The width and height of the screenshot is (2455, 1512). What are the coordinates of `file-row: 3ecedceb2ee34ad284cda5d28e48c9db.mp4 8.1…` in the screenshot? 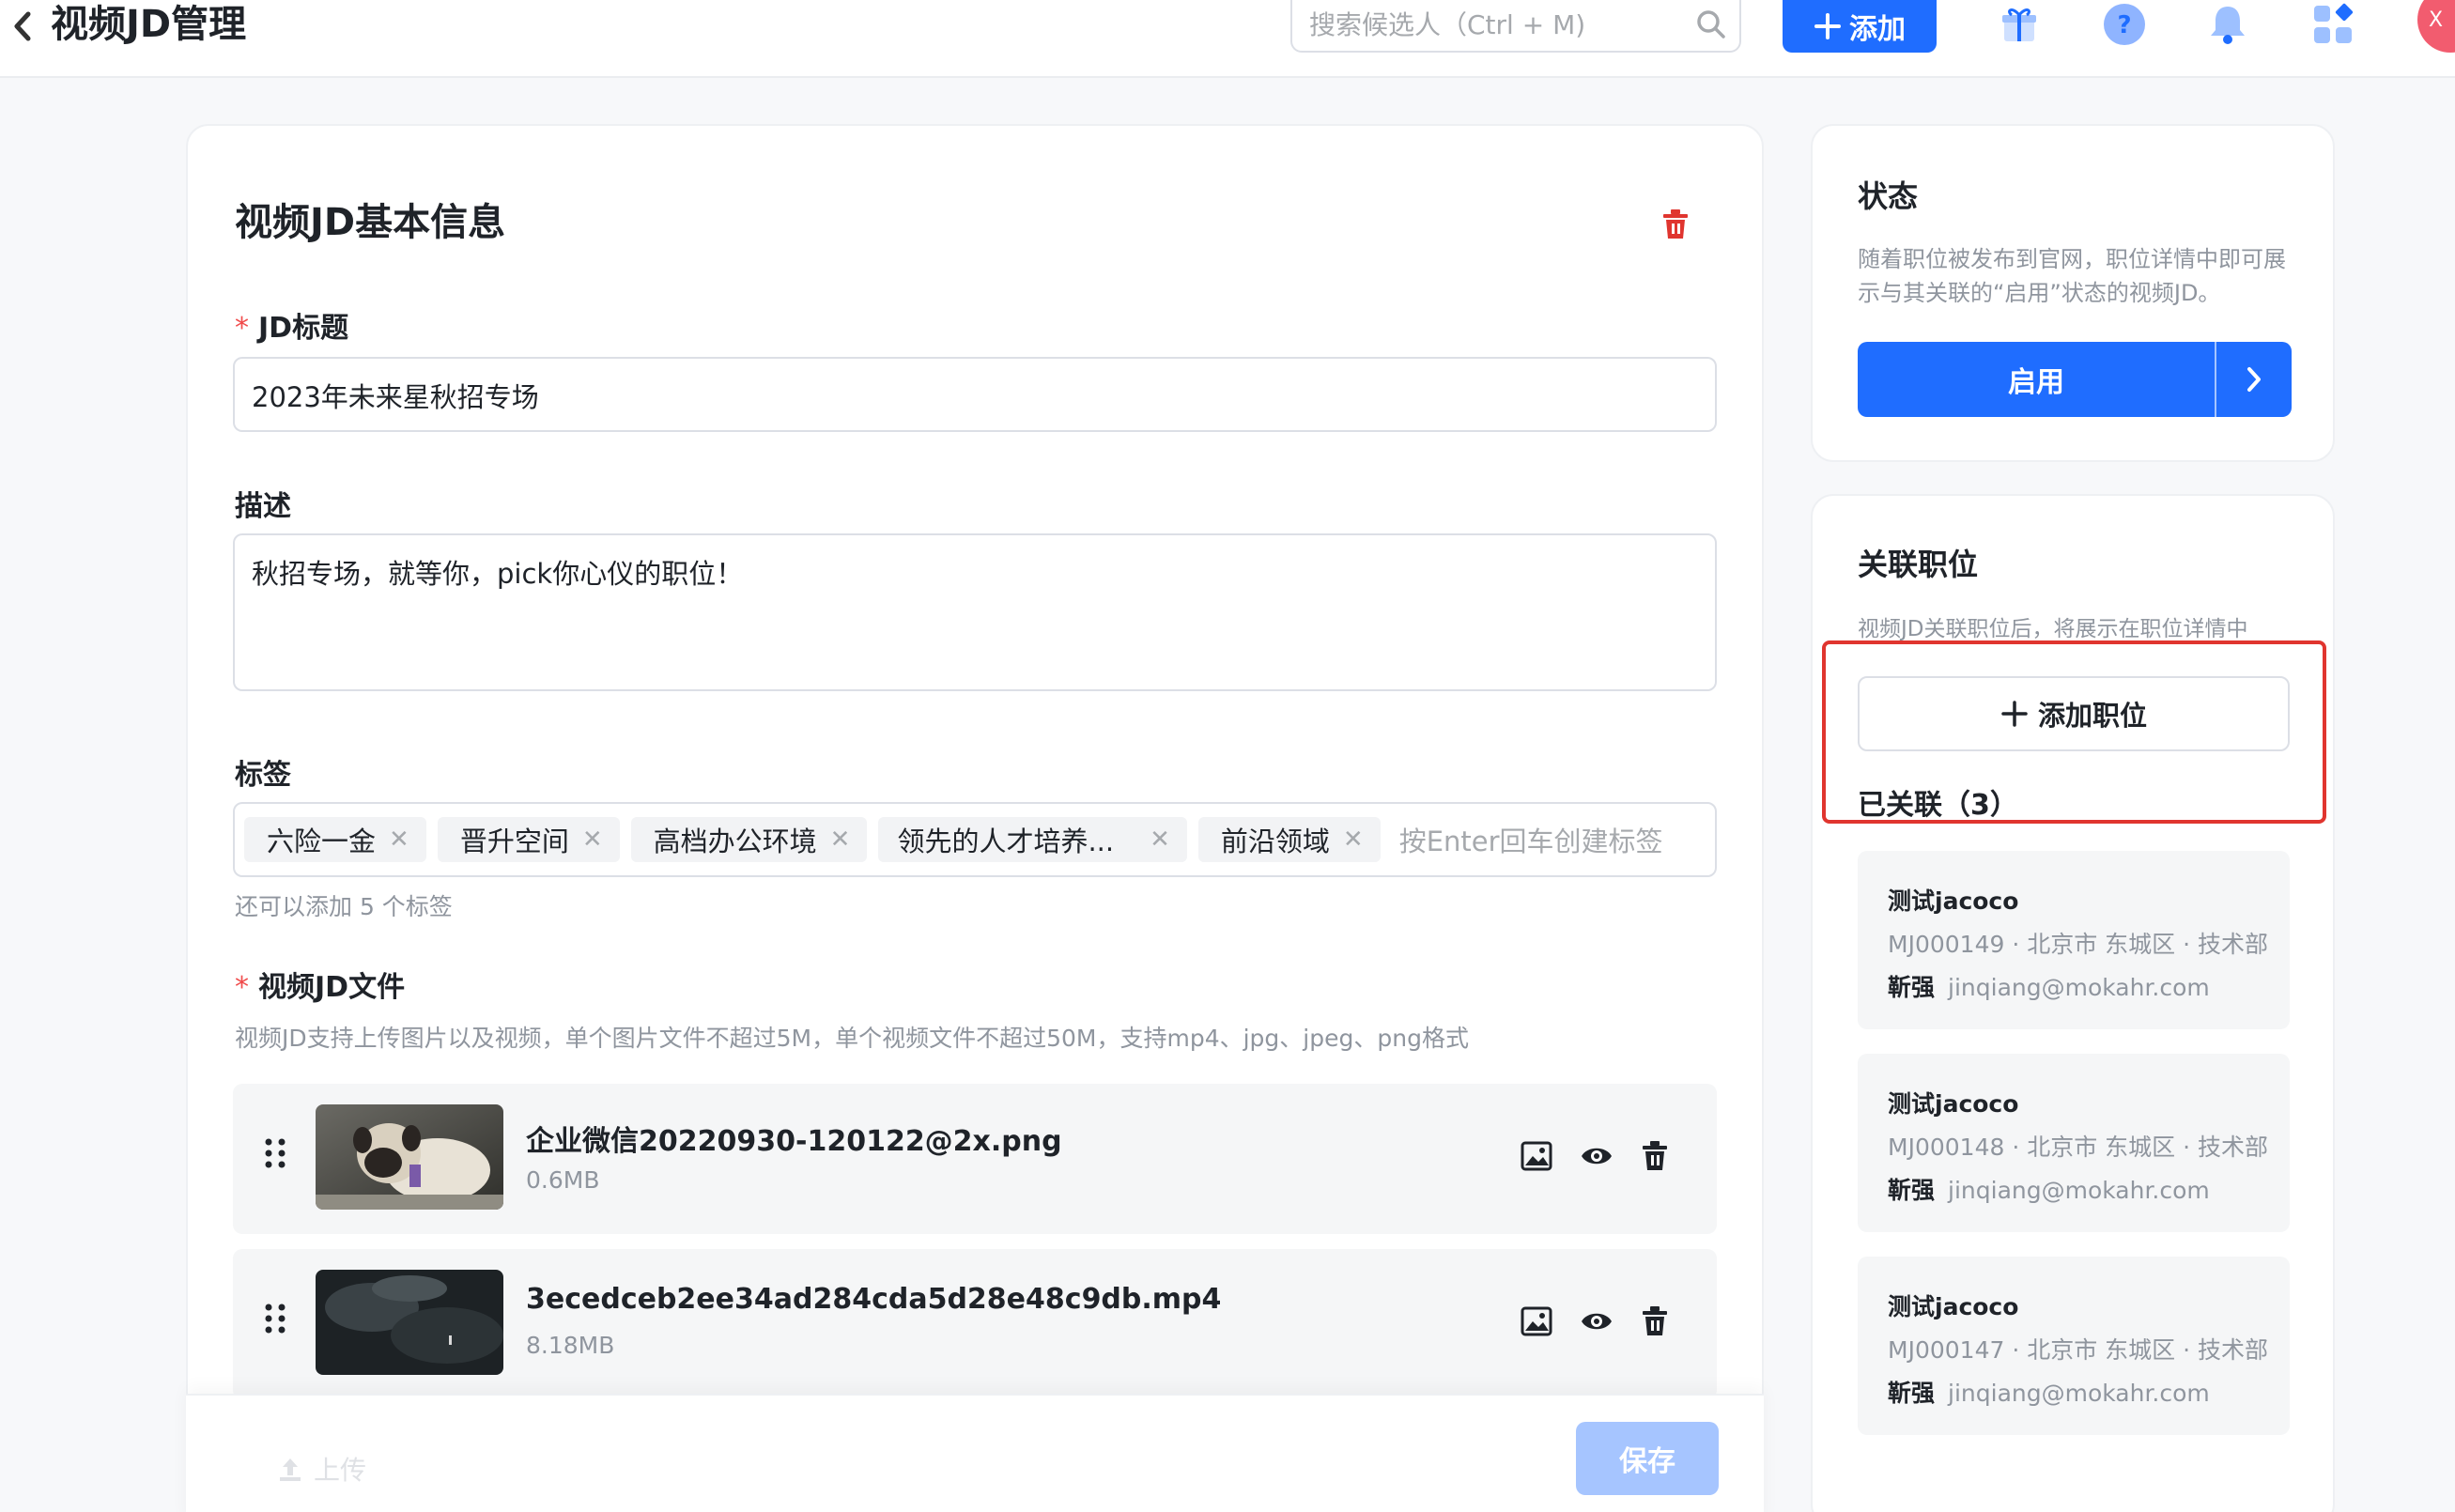 It's located at (975, 1324).